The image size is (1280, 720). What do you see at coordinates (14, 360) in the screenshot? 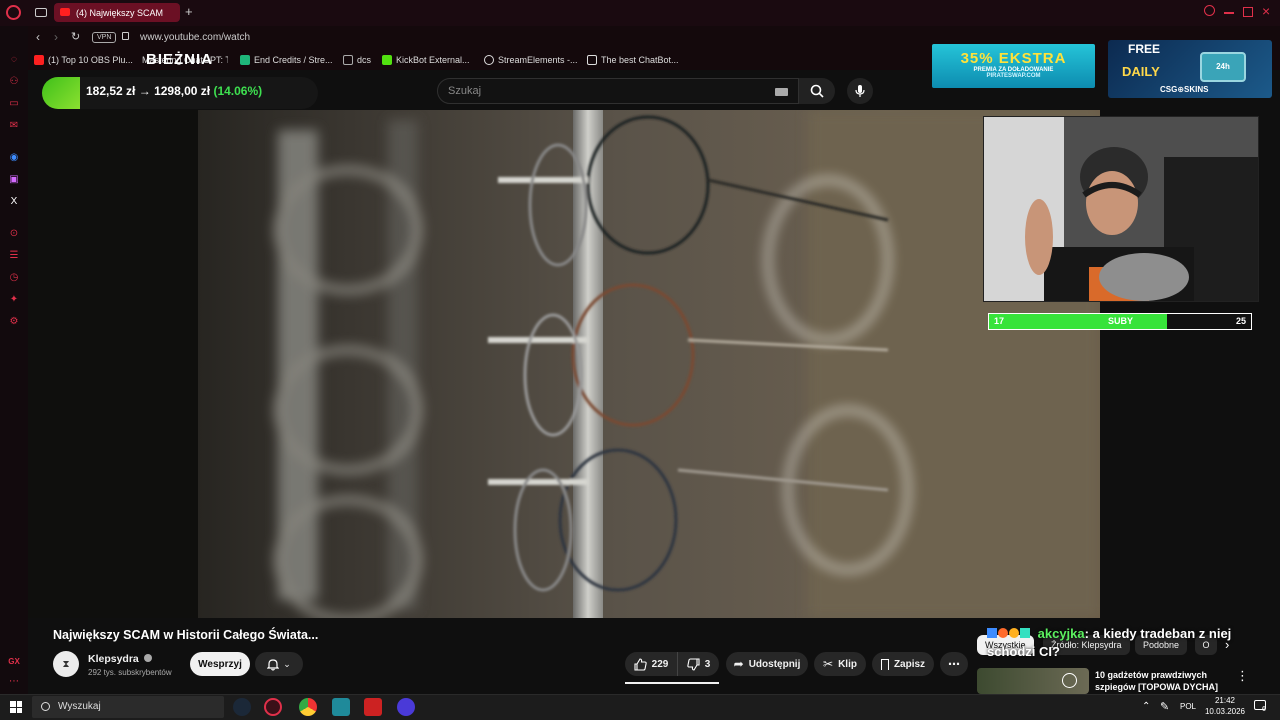
I see `browser-sidebar: ◌ ⚇ ▭ ✉ ◉ ▣ X ⊙ ☰ ◷ ✦ ⚙ GX ⋯` at bounding box center [14, 360].